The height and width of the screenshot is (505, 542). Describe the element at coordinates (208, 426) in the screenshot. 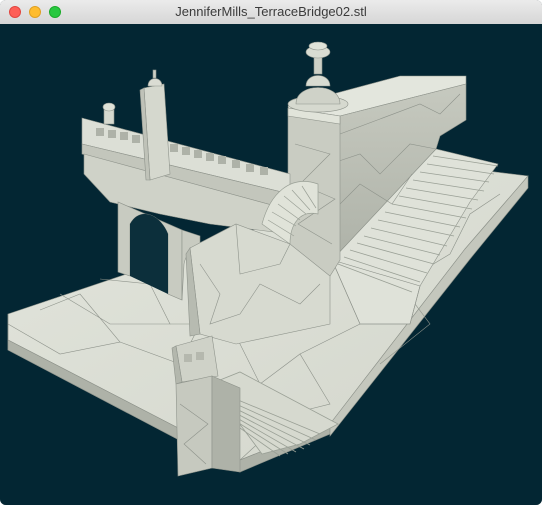

I see `front-pillar-block` at that location.